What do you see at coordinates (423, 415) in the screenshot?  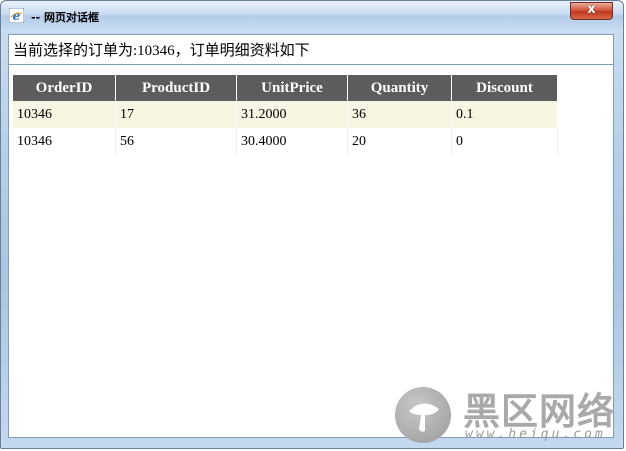 I see `watermark-logo-icon` at bounding box center [423, 415].